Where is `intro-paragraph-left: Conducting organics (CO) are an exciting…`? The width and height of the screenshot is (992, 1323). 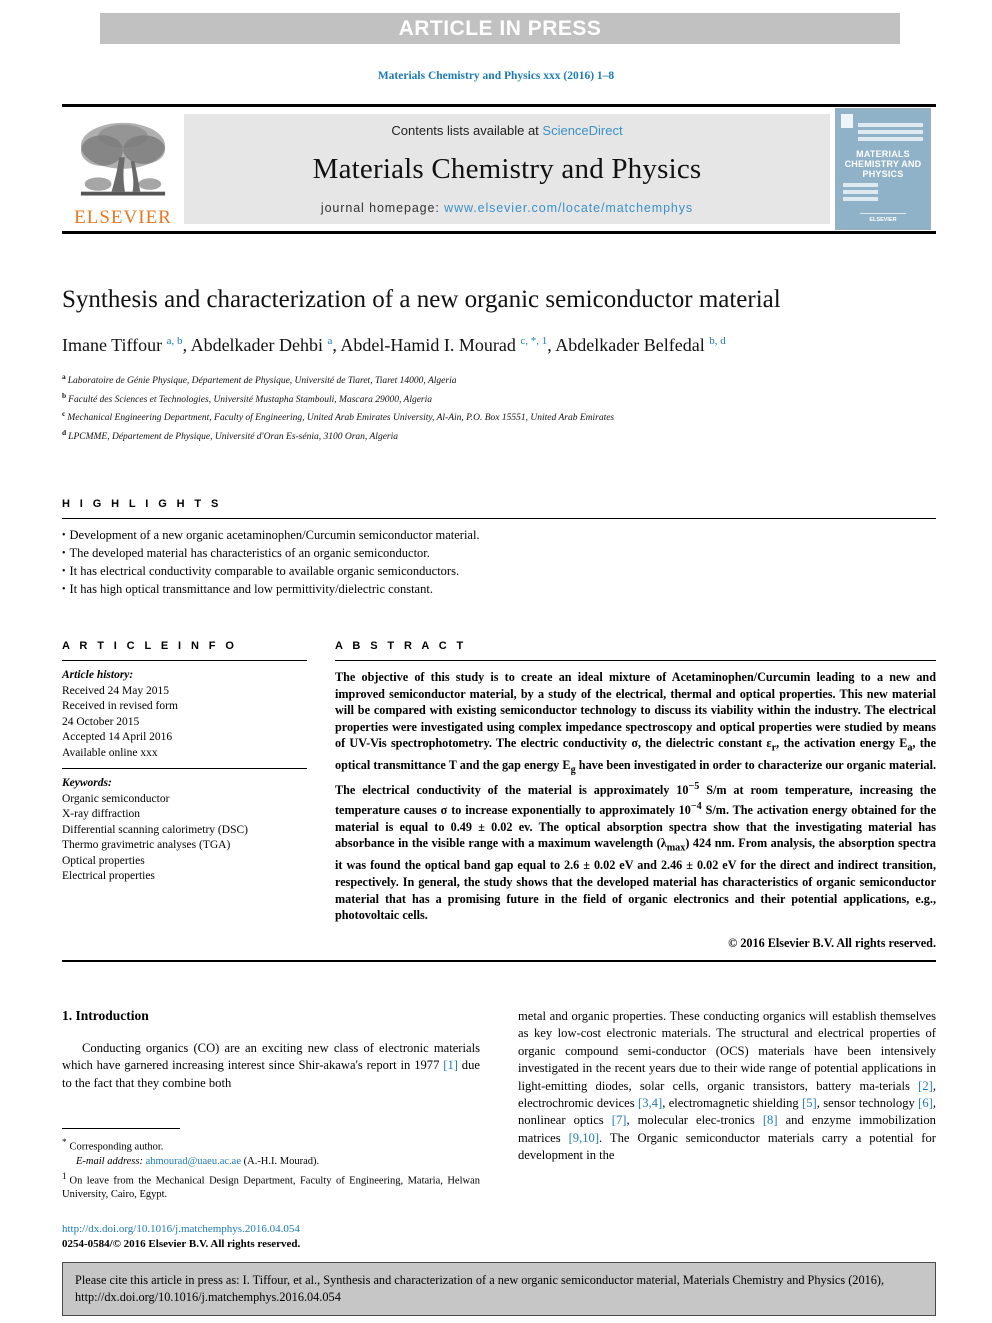
intro-paragraph-left: Conducting organics (CO) are an exciting… is located at coordinates (271, 1065).